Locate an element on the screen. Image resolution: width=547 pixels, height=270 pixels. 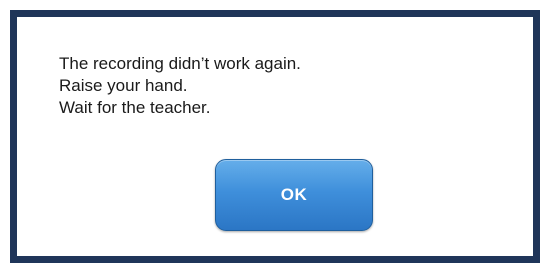
message-line-raise-hand: Raise your hand. is located at coordinates (123, 85).